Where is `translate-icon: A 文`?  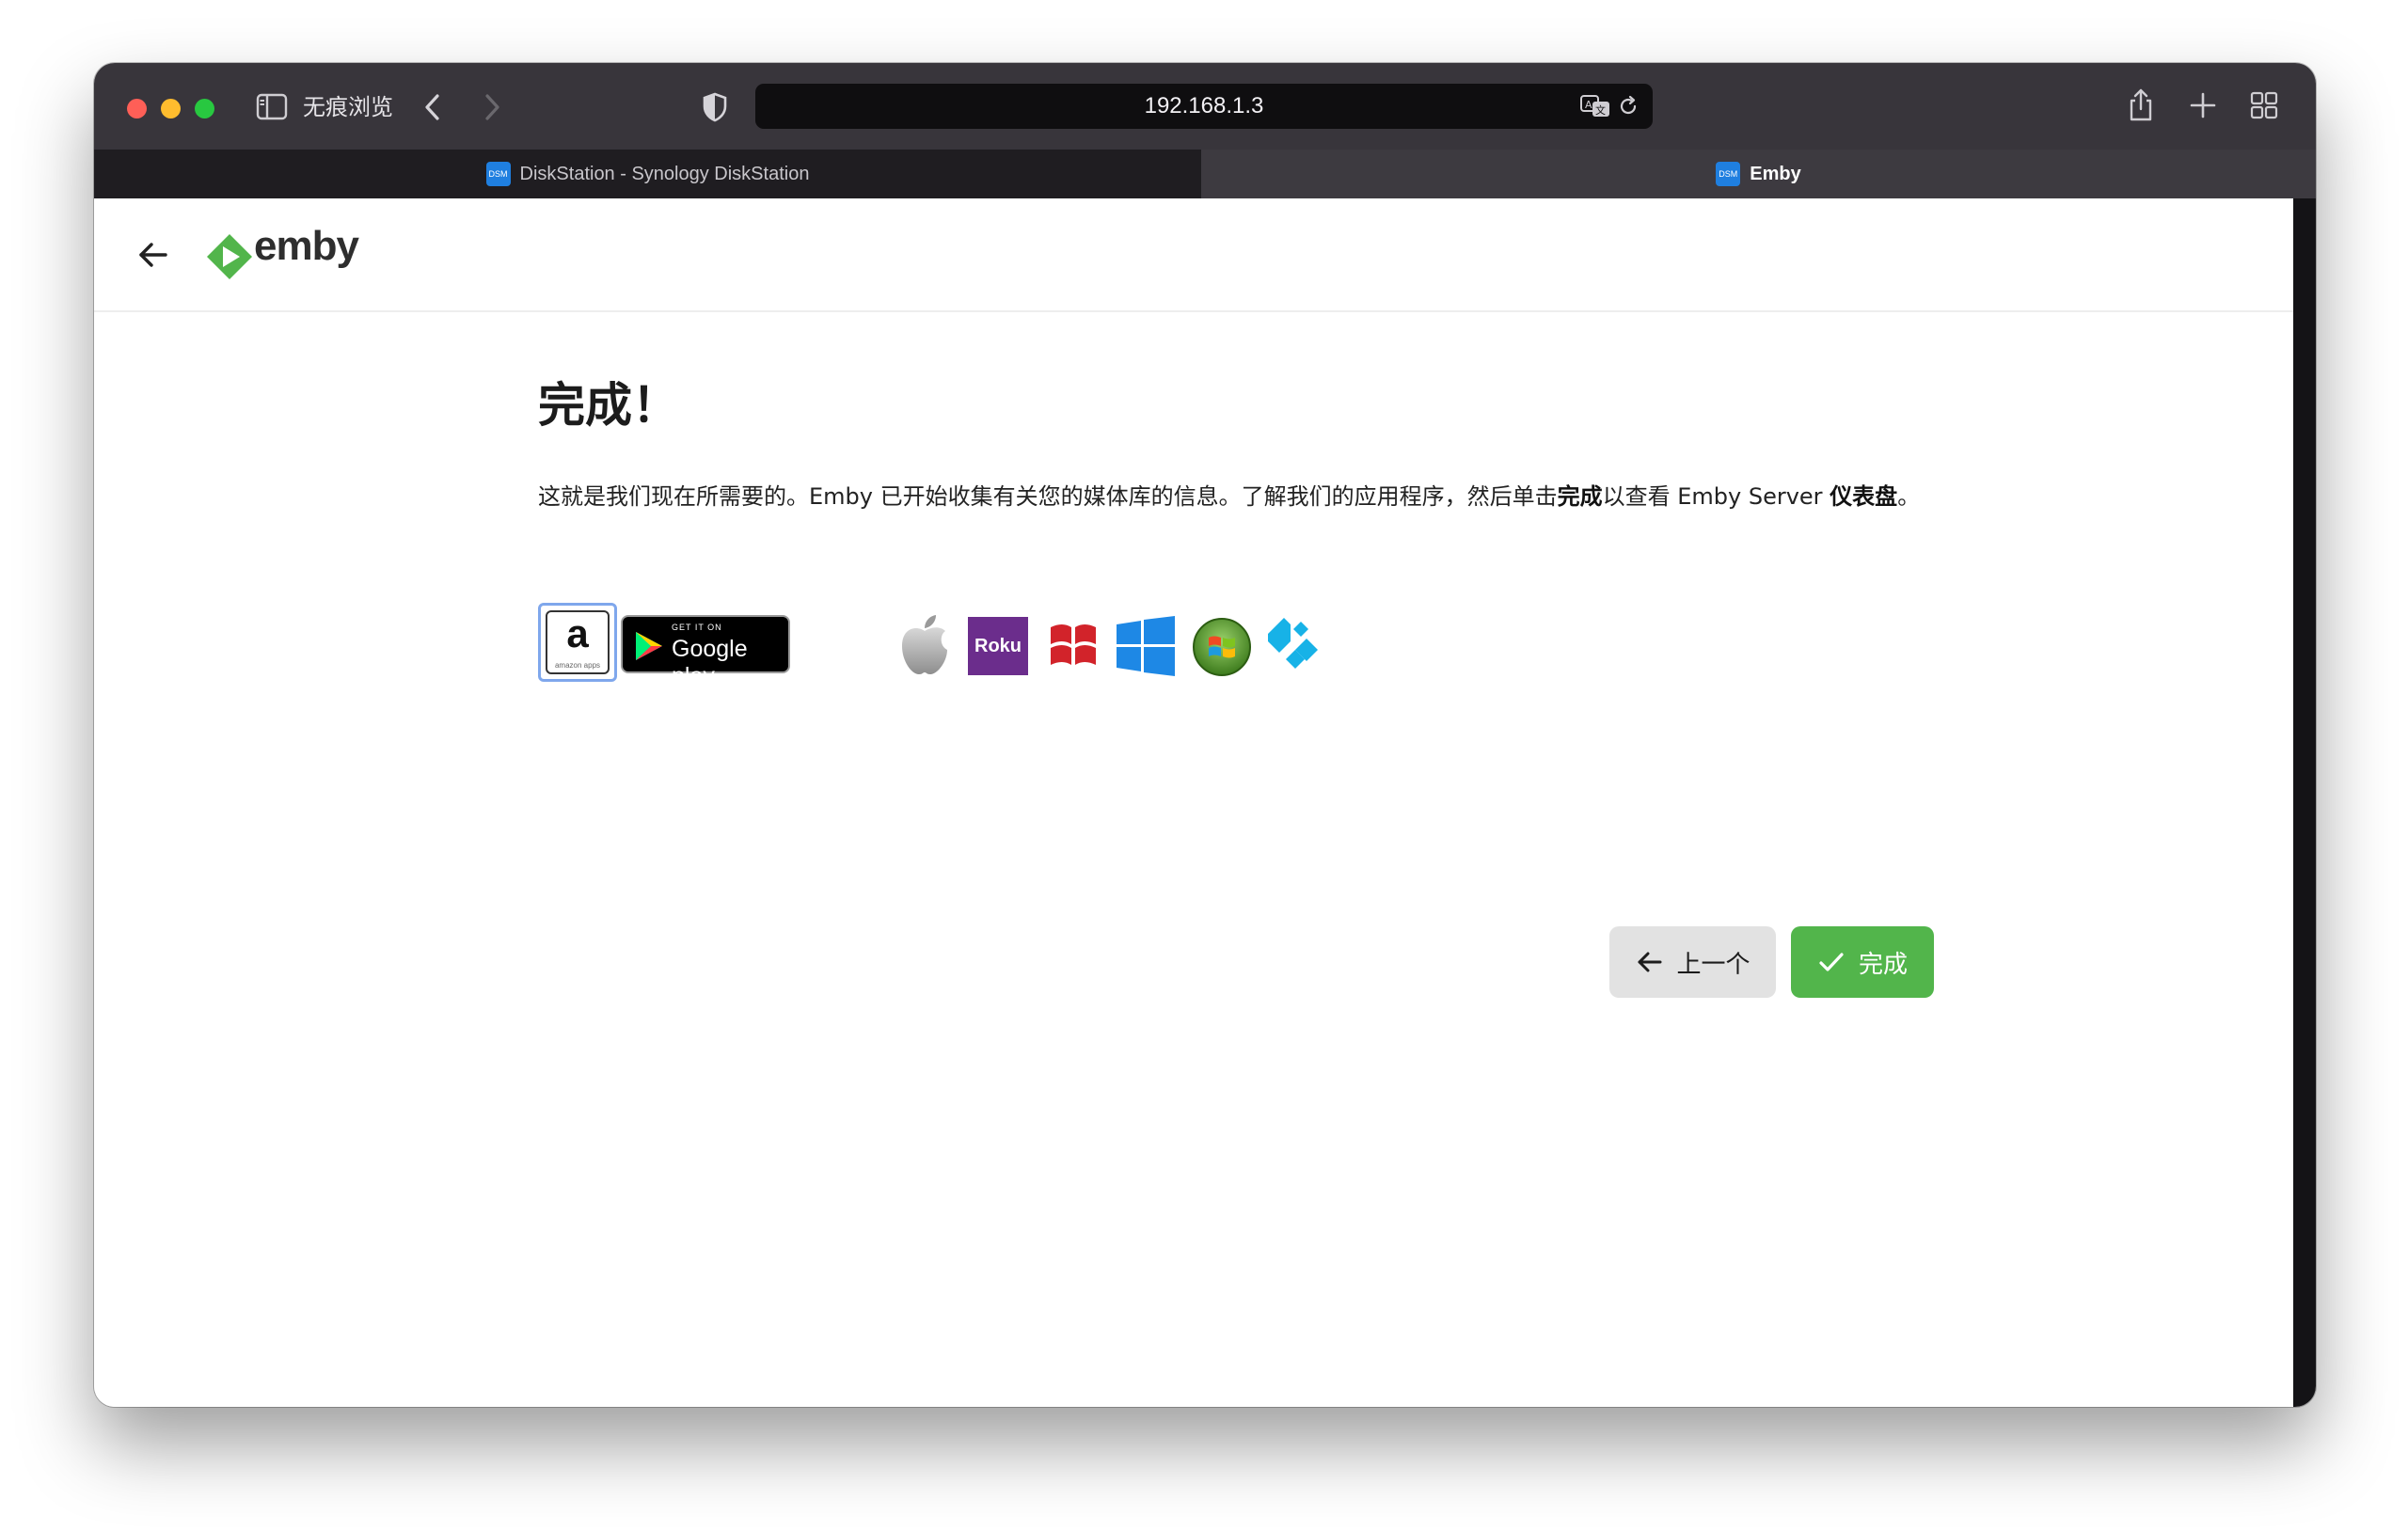
translate-icon: A 文 is located at coordinates (1595, 106).